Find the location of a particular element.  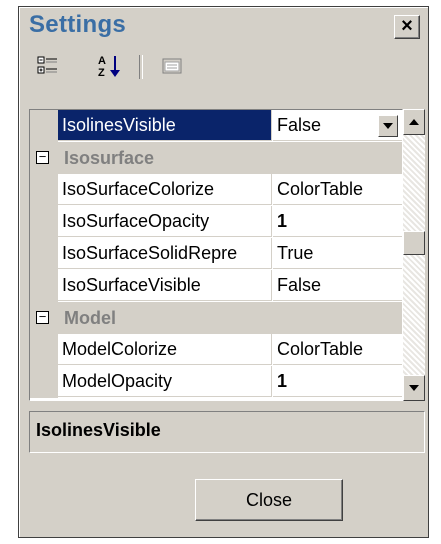

property-pages-icon is located at coordinates (172, 66).